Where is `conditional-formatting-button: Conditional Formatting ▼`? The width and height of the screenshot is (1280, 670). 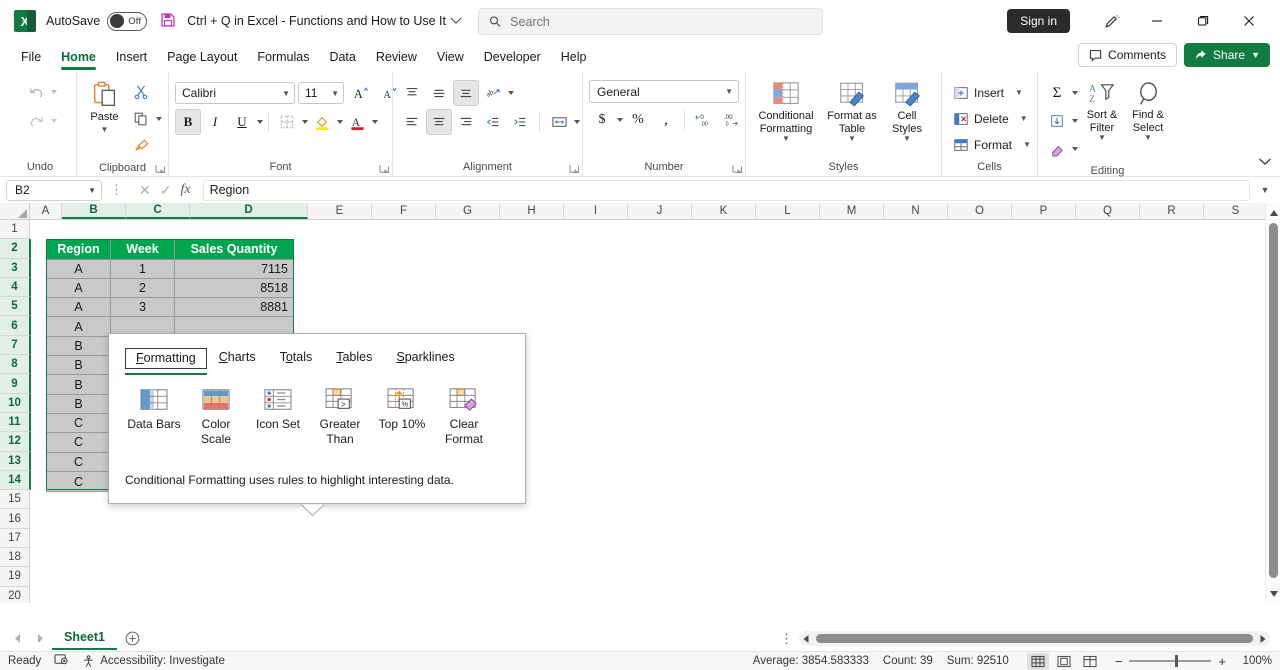
conditional-formatting-button: Conditional Formatting ▼ is located at coordinates (786, 112).